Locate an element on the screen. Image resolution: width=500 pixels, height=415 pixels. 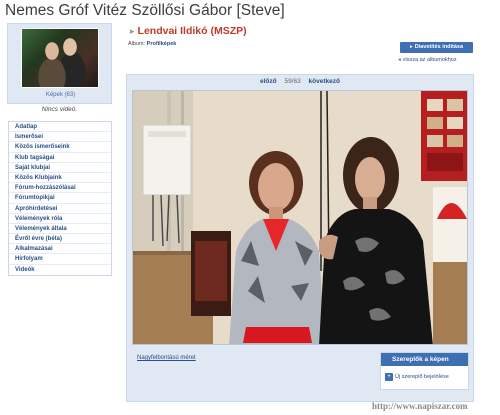
album-prefix: Album: is located at coordinates (137, 44).